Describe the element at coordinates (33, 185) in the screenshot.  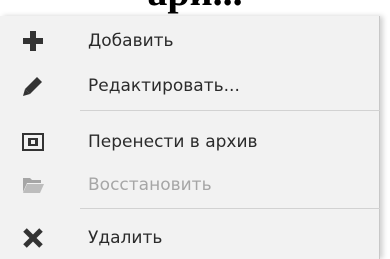
I see `folder-open-icon` at that location.